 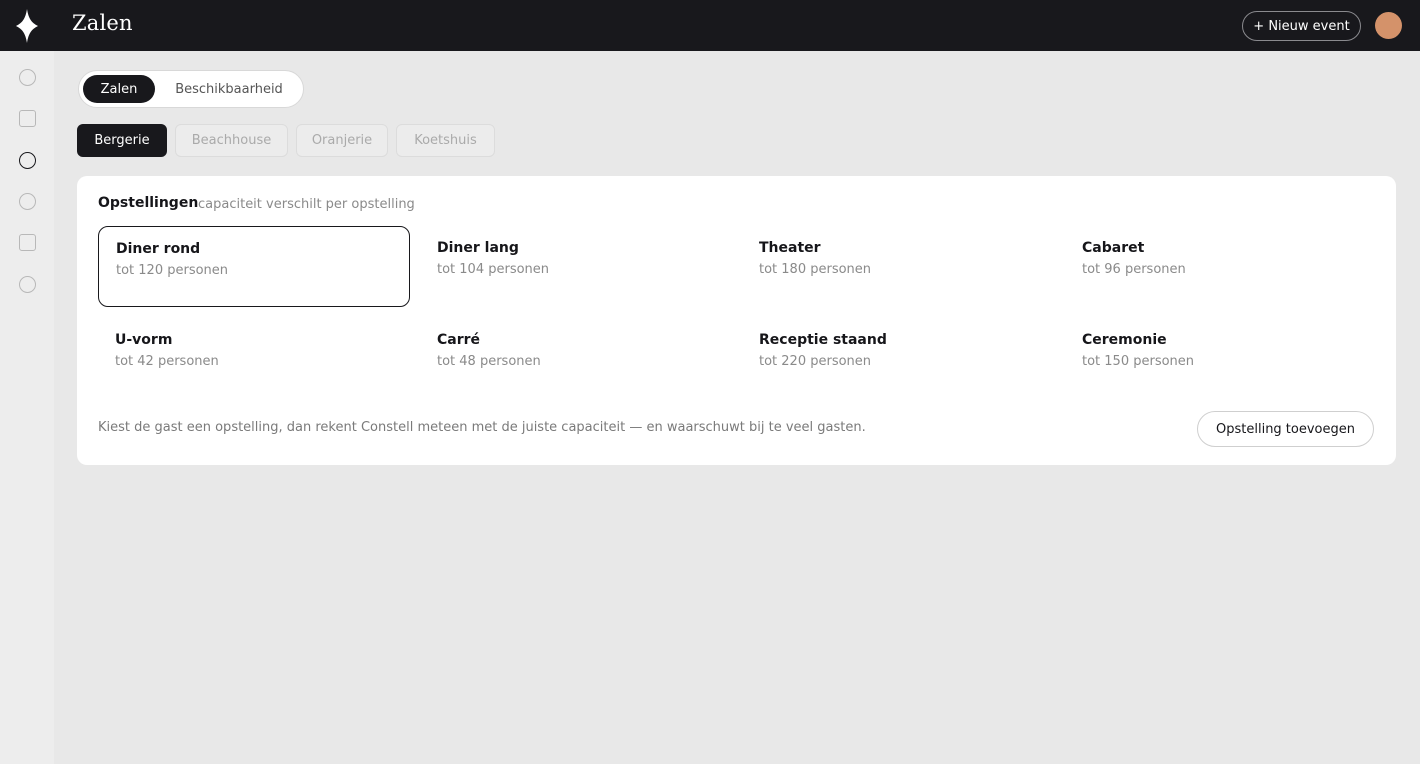 I want to click on sidebar-item-circle-icon-active, so click(x=27, y=160).